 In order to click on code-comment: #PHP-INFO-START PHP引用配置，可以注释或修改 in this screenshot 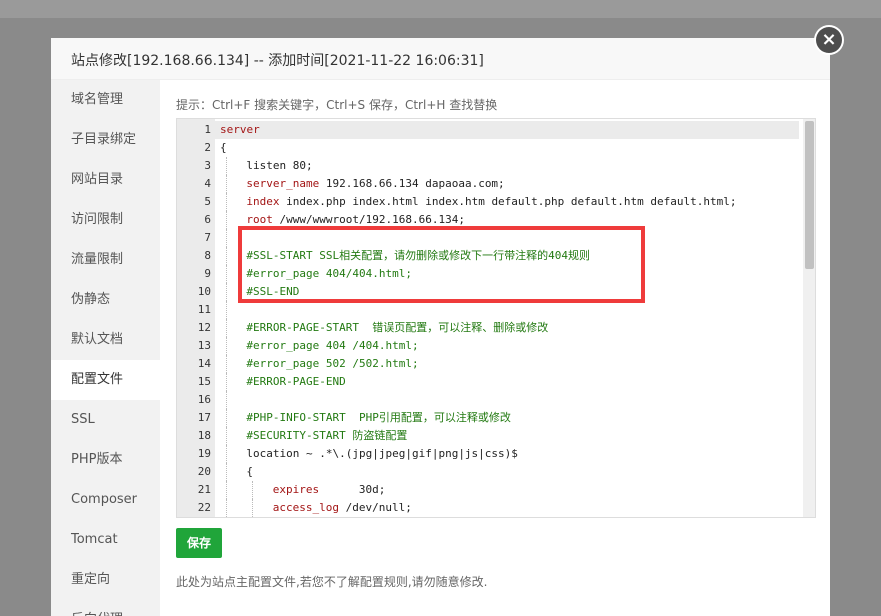, I will do `click(378, 417)`.